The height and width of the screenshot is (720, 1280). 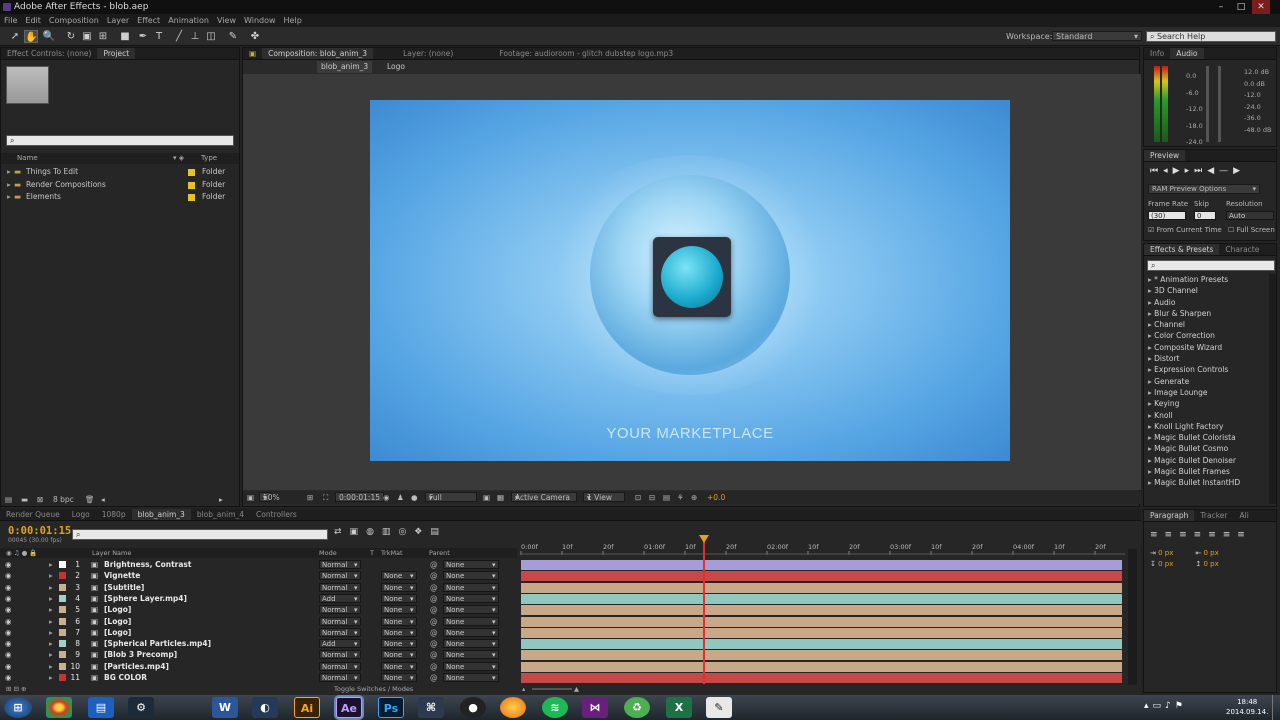 What do you see at coordinates (269, 497) in the screenshot?
I see `zoom-select: 50% ▾` at bounding box center [269, 497].